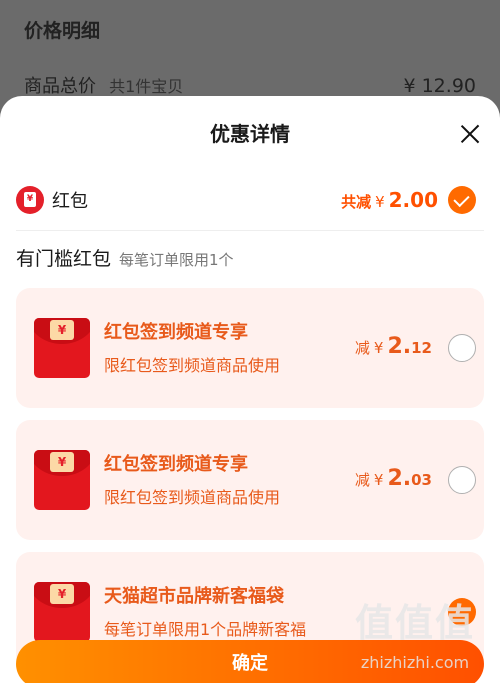 The width and height of the screenshot is (500, 683). Describe the element at coordinates (62, 31) in the screenshot. I see `price-detail-title: 价格明细` at that location.